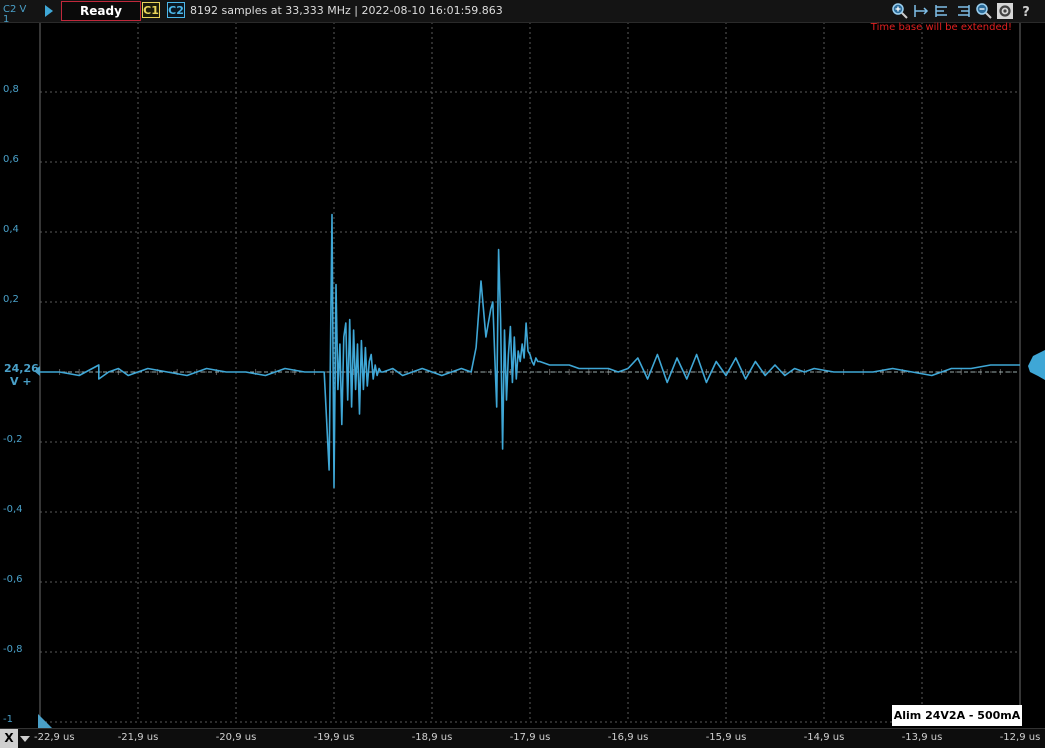 This screenshot has width=1045, height=748. What do you see at coordinates (9, 738) in the screenshot?
I see `x-axis-button: X` at bounding box center [9, 738].